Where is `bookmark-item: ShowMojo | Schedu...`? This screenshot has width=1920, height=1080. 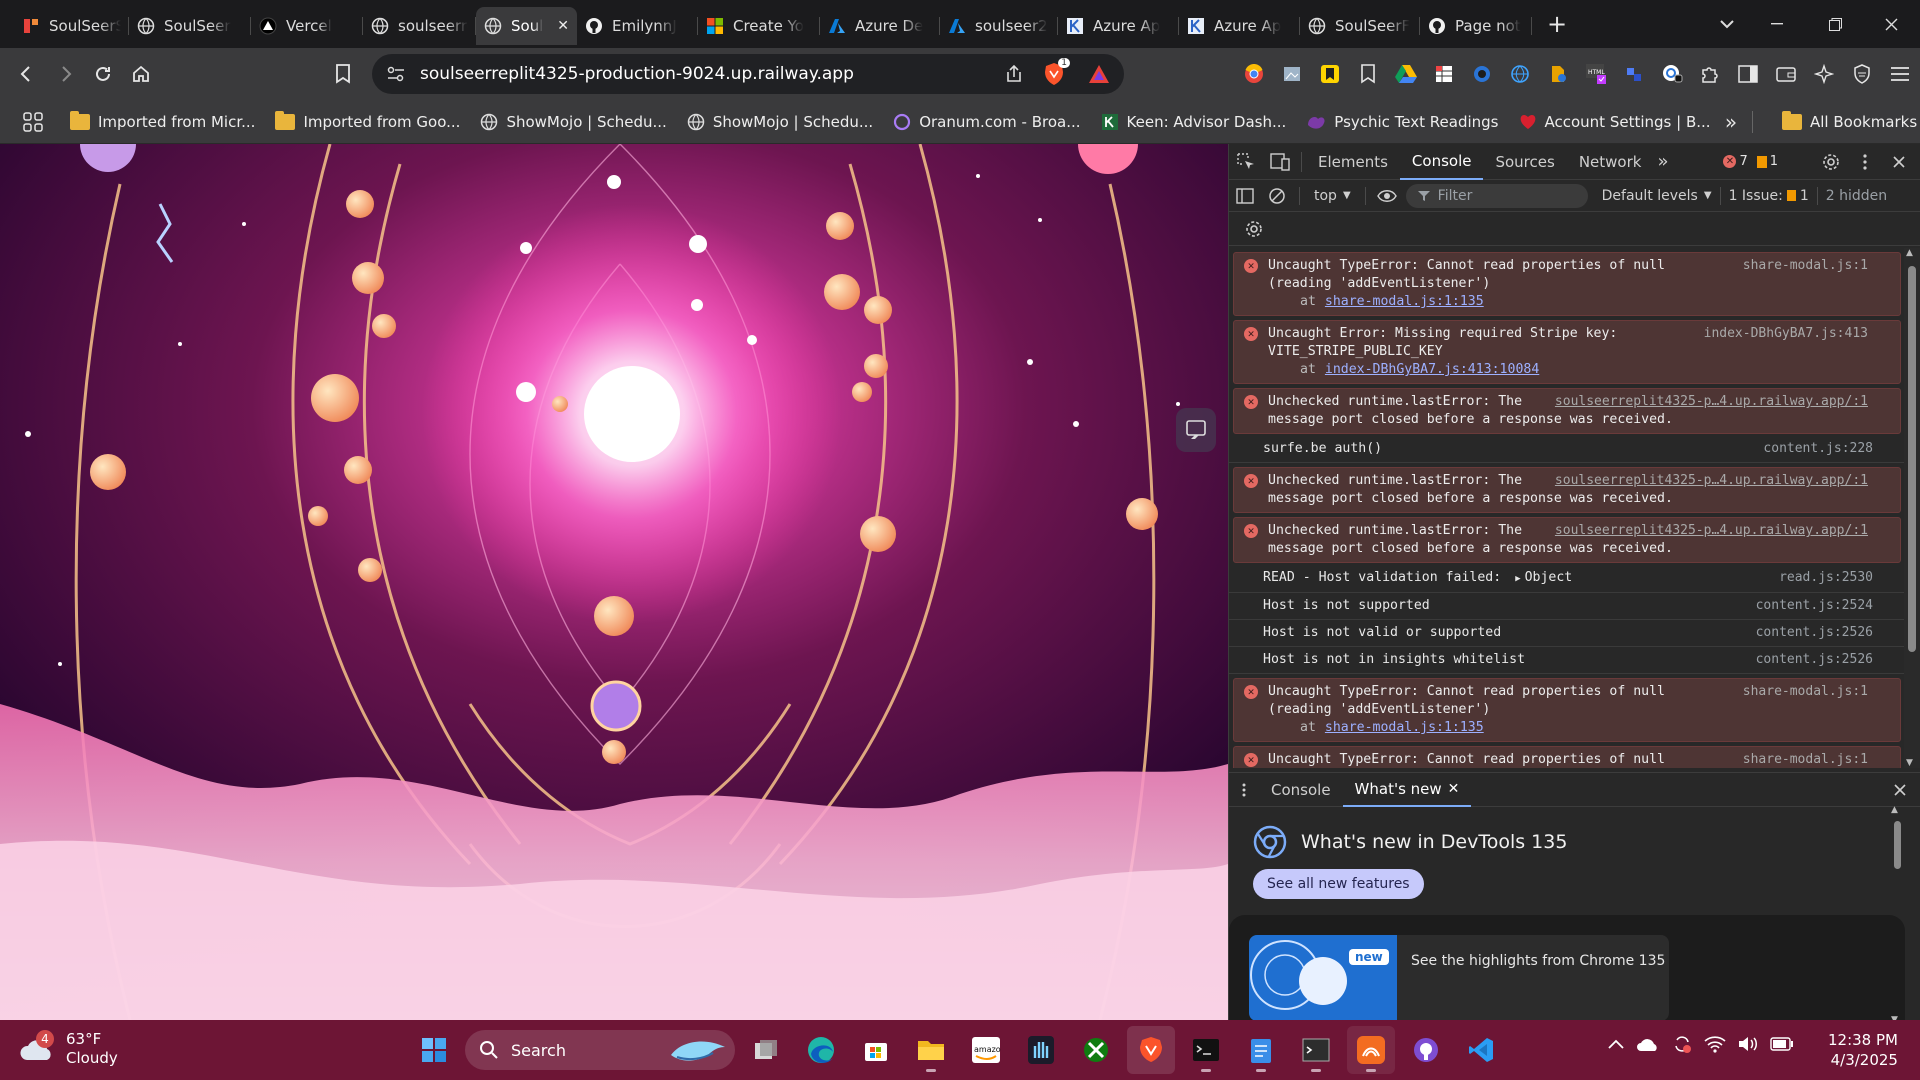
bookmark-item: ShowMojo | Schedu... is located at coordinates (573, 122).